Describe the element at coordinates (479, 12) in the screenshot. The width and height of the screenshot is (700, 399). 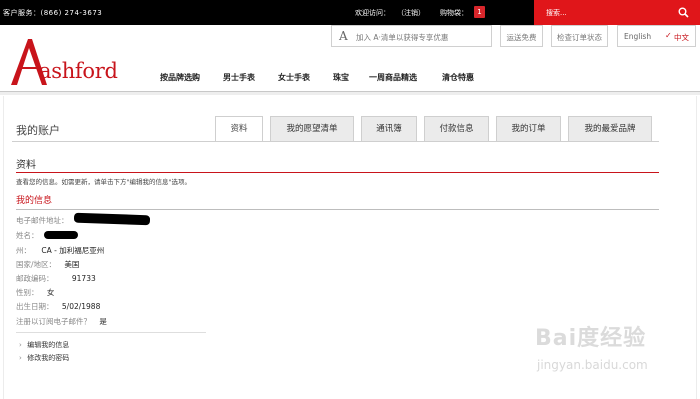
I see `cart-count-badge: 1` at that location.